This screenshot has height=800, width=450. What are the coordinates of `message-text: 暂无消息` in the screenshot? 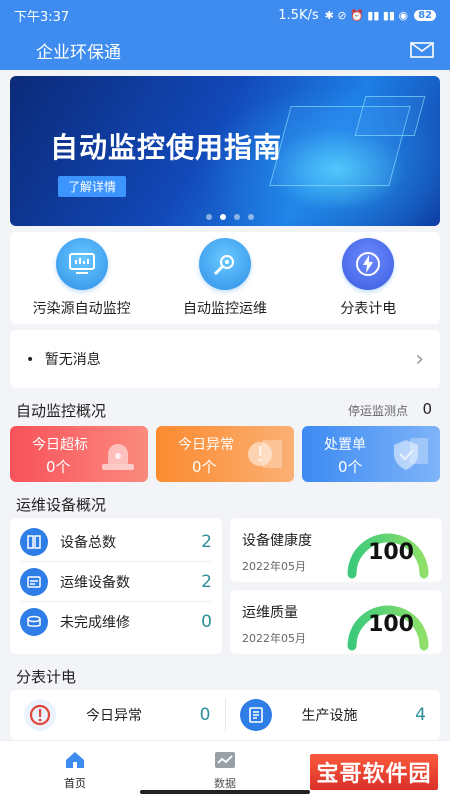 It's located at (72, 360).